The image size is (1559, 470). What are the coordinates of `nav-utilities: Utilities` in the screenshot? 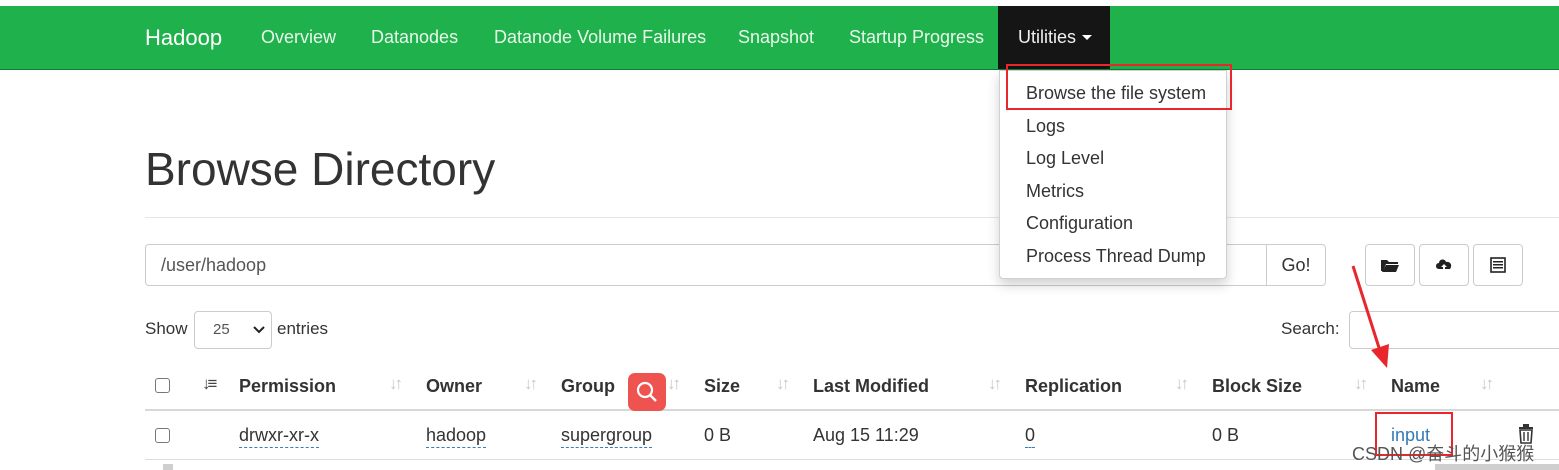 It's located at (1054, 37).